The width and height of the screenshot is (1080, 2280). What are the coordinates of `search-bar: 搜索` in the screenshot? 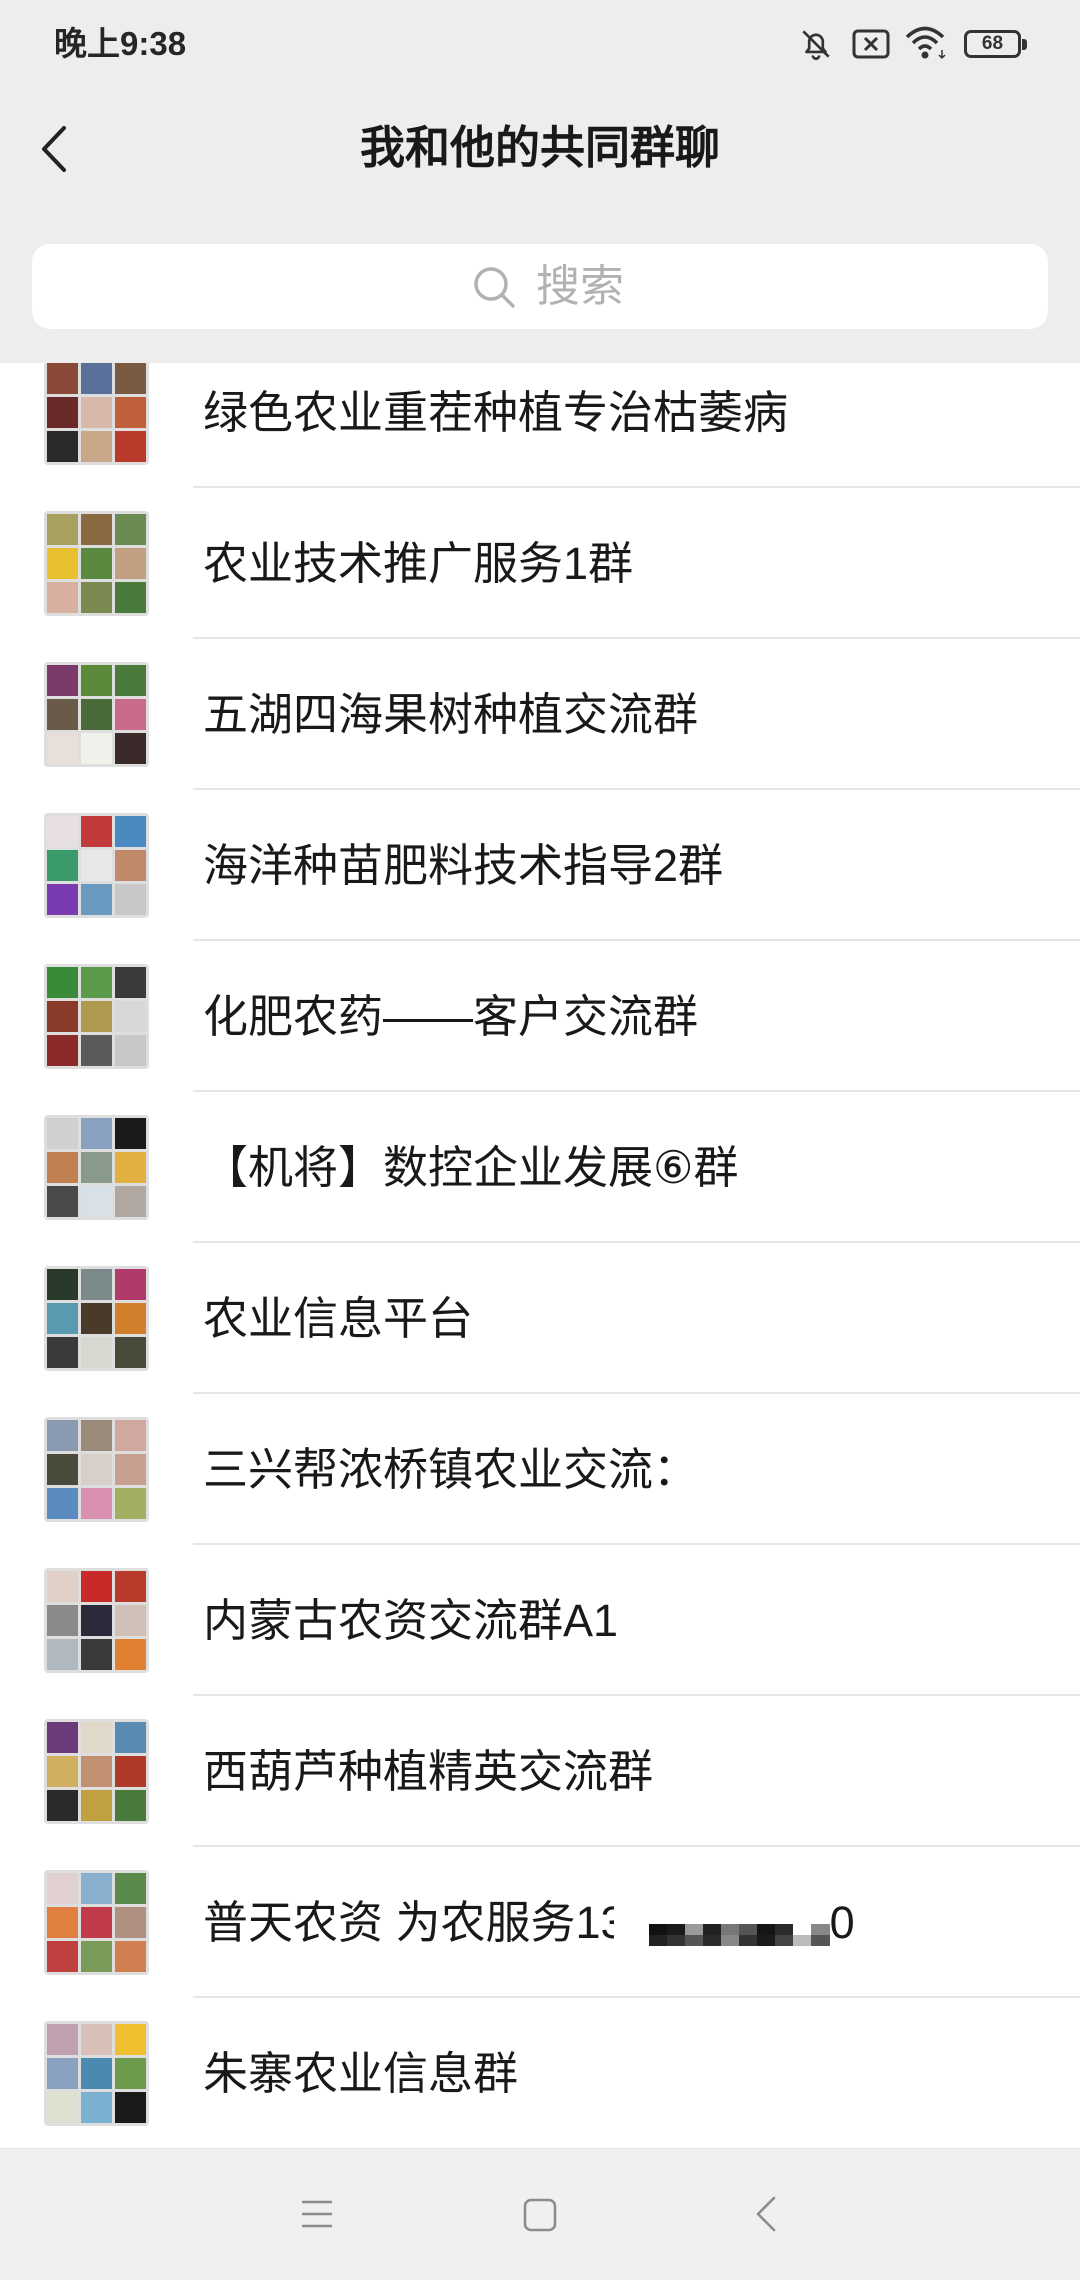 It's located at (540, 286).